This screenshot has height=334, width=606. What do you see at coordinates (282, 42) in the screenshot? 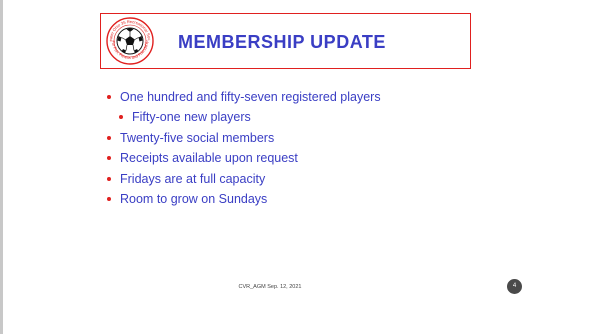
I see `slide-title: MEMBERSHIP UPDATE` at bounding box center [282, 42].